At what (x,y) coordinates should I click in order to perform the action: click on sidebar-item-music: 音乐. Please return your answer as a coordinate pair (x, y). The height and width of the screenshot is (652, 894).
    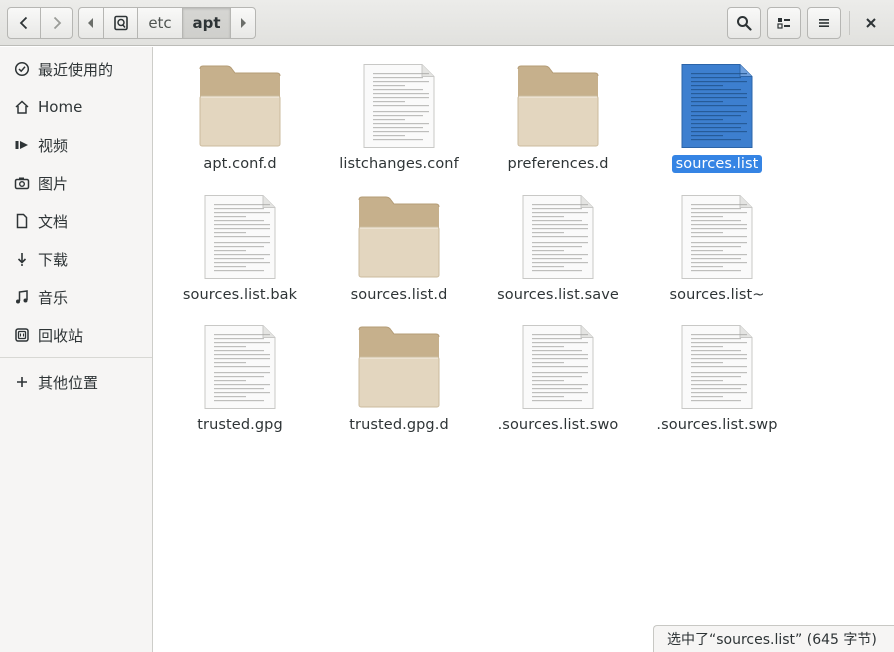
    Looking at the image, I should click on (76, 297).